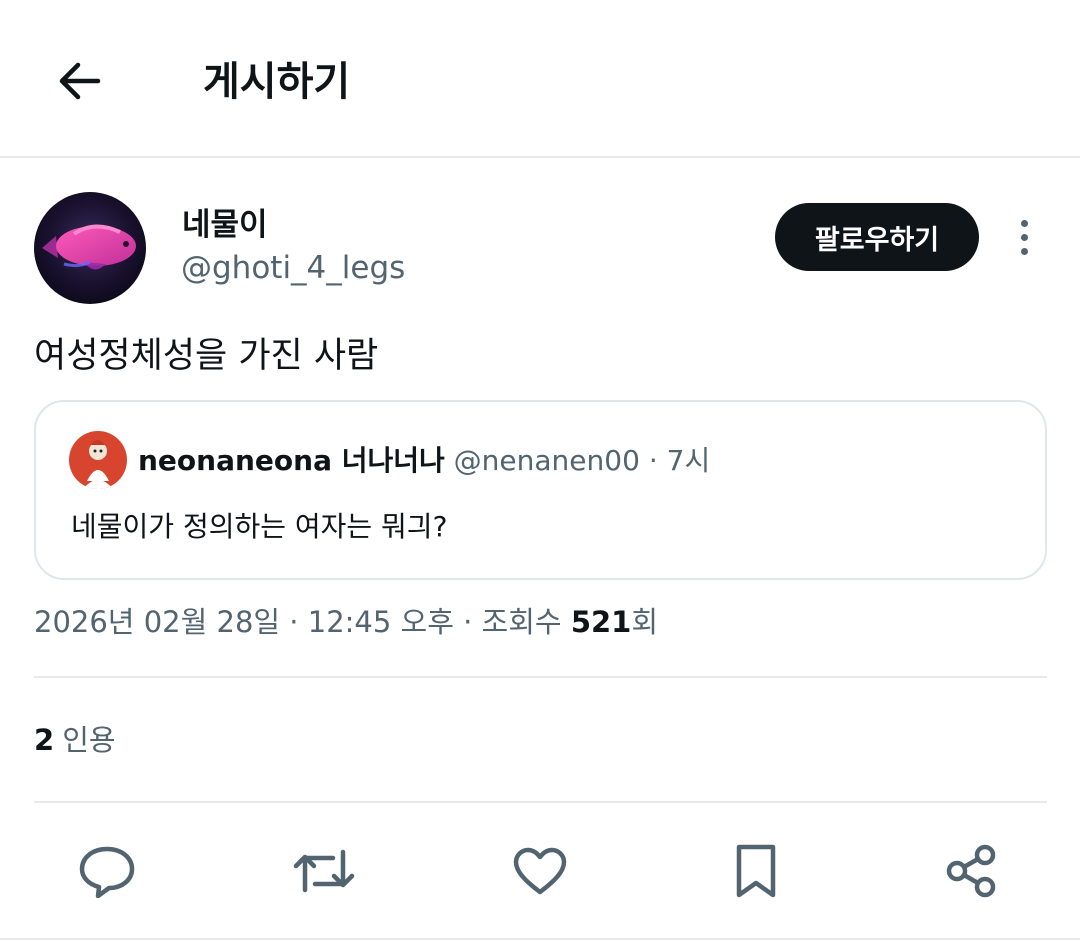 This screenshot has height=942, width=1080. What do you see at coordinates (302, 622) in the screenshot?
I see `post-datetime: 2026년 02월 28일 · 12:45 오후 · 조회수` at bounding box center [302, 622].